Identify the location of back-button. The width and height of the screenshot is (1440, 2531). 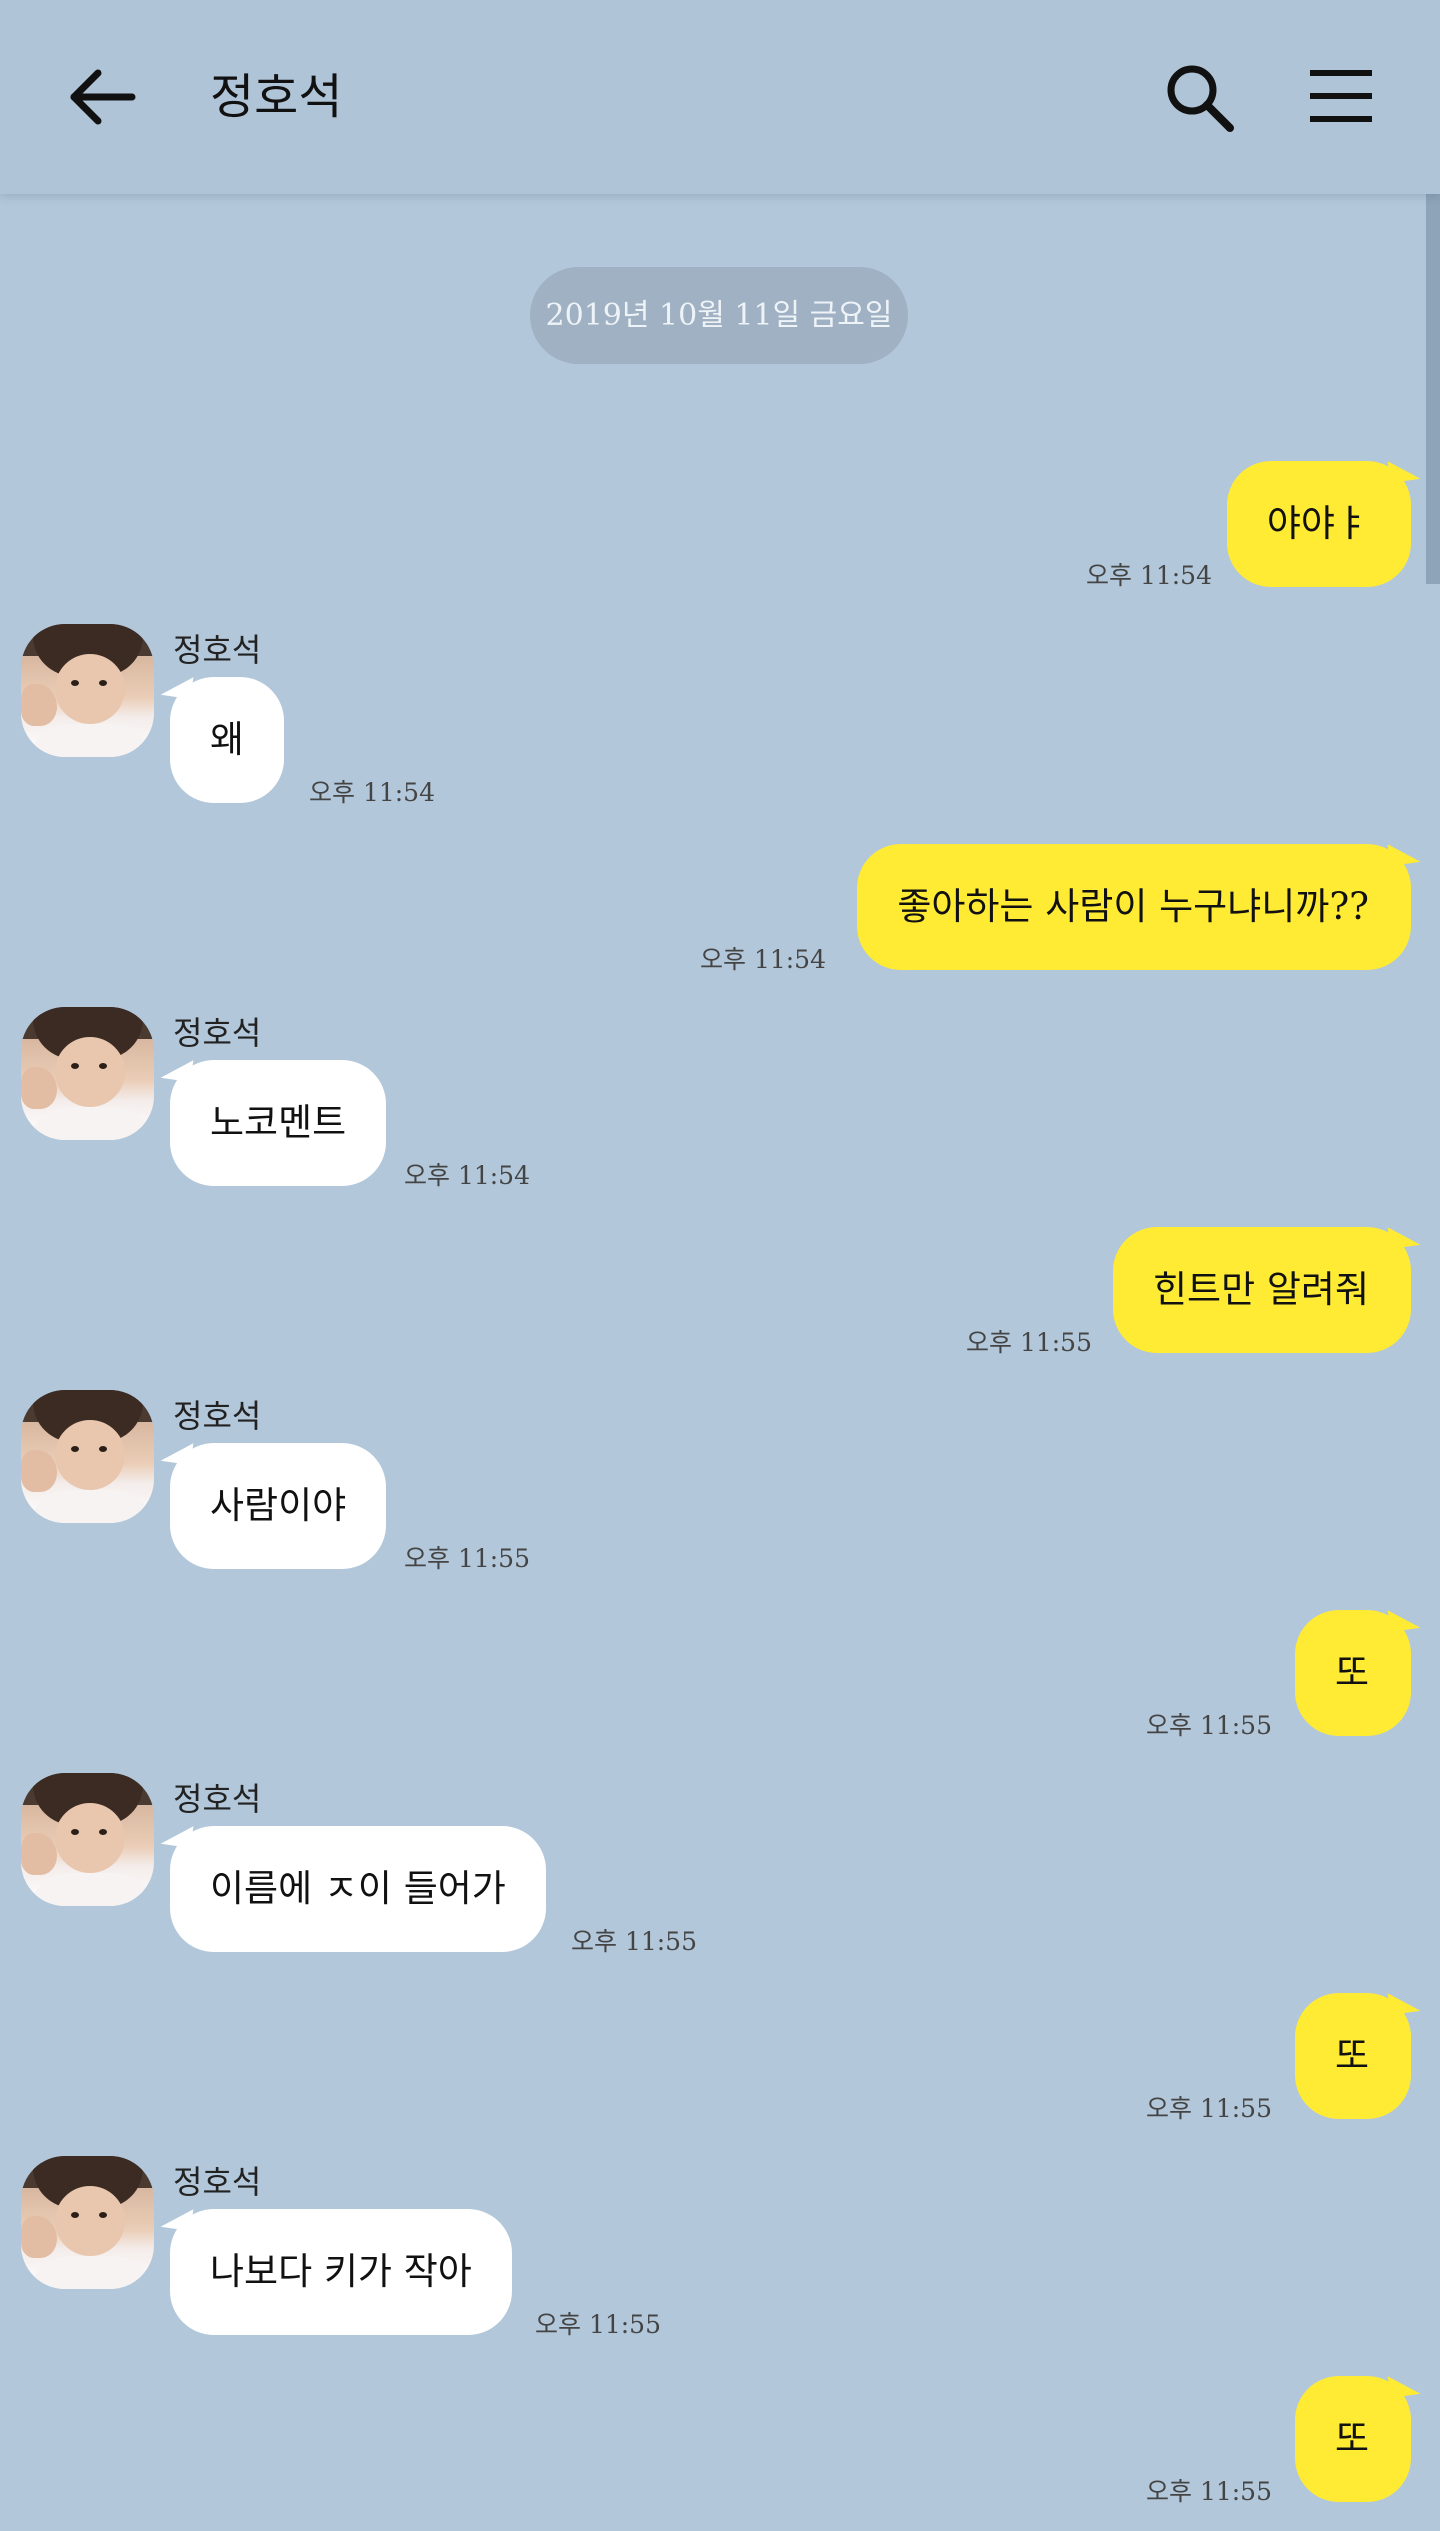
(102, 97).